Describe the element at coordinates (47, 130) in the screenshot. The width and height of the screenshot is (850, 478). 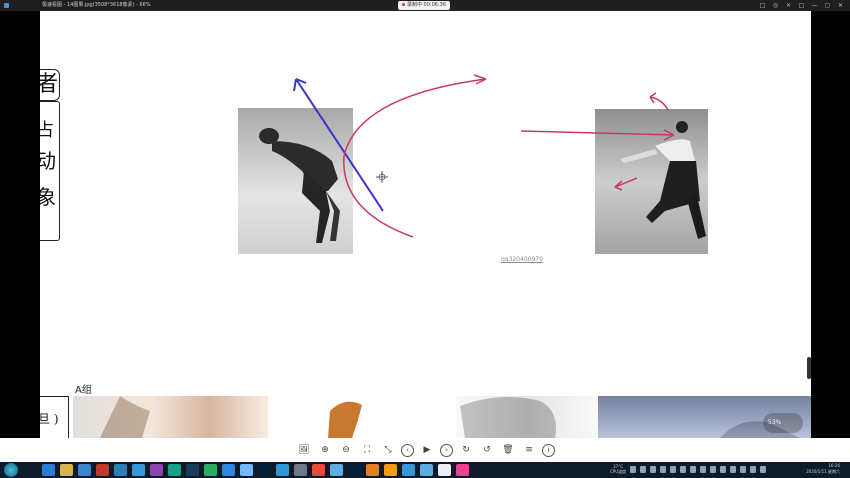
I see `sidebar-glyph: 占` at that location.